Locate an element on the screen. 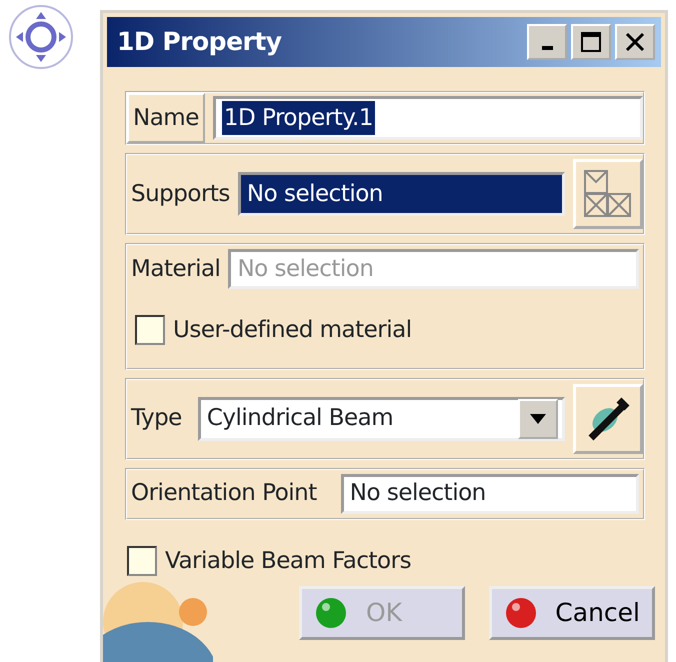  field-label: Type is located at coordinates (156, 419).